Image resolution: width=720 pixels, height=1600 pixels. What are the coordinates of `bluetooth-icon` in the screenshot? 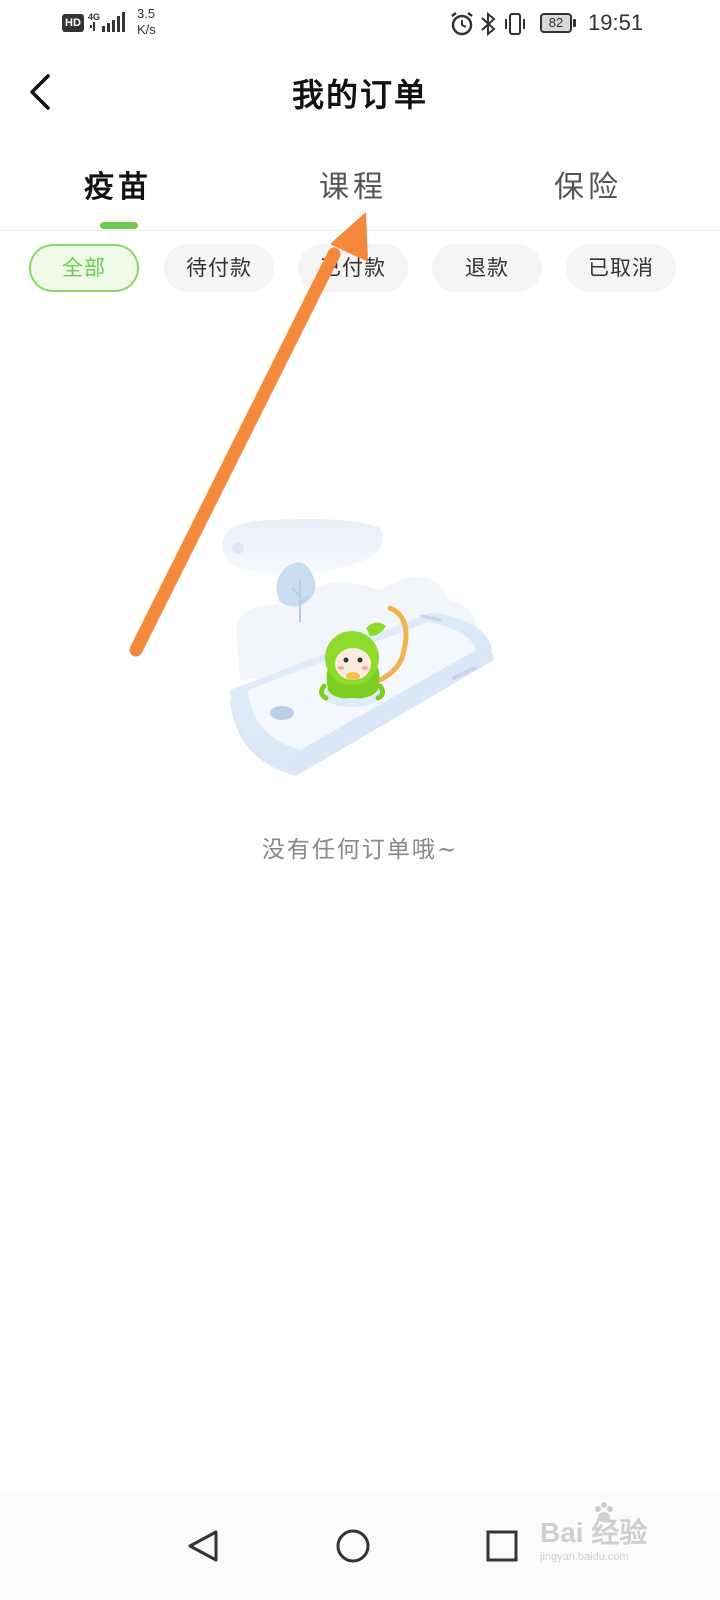 It's located at (488, 24).